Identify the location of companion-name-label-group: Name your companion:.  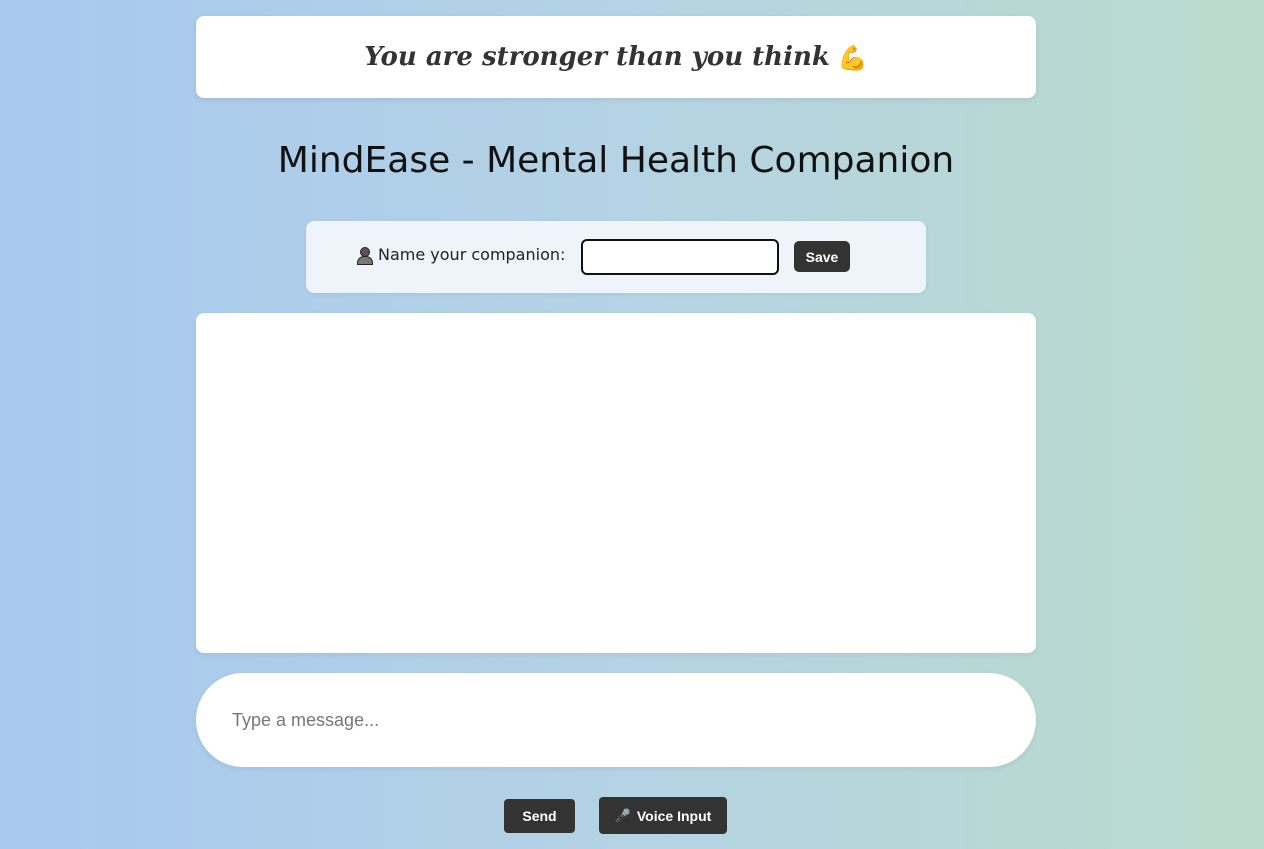
(461, 255).